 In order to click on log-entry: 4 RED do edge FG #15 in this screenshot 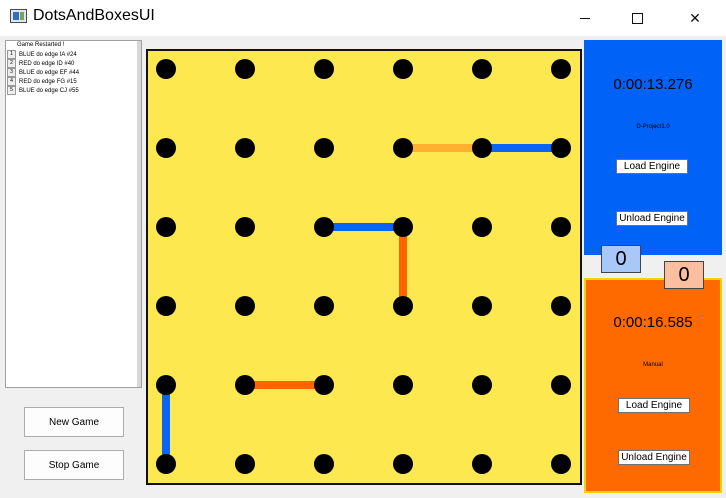, I will do `click(42, 81)`.